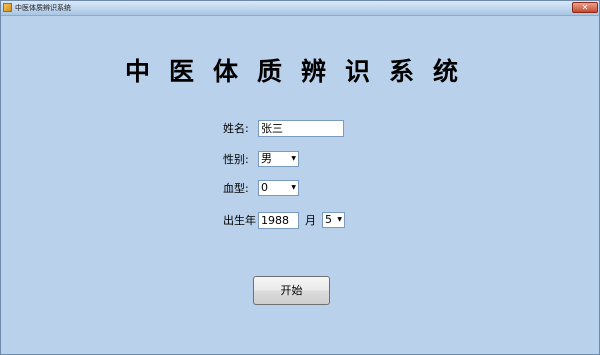 This screenshot has height=355, width=600. I want to click on birth-year-input: 1988, so click(278, 220).